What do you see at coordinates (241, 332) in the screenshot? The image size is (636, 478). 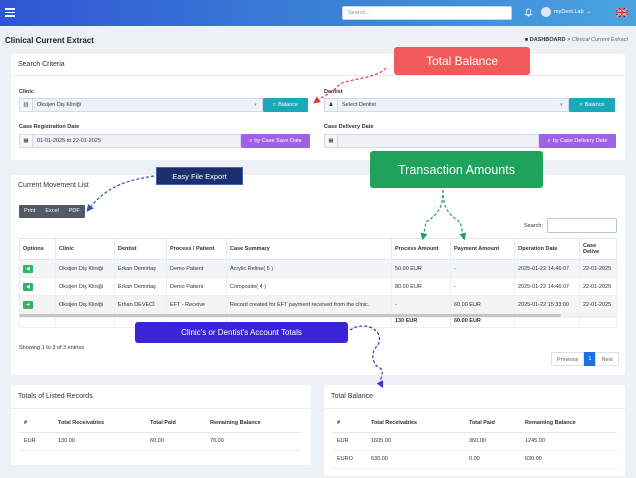 I see `account-totals-callout: Clinic's or Dentist's Account Totals` at bounding box center [241, 332].